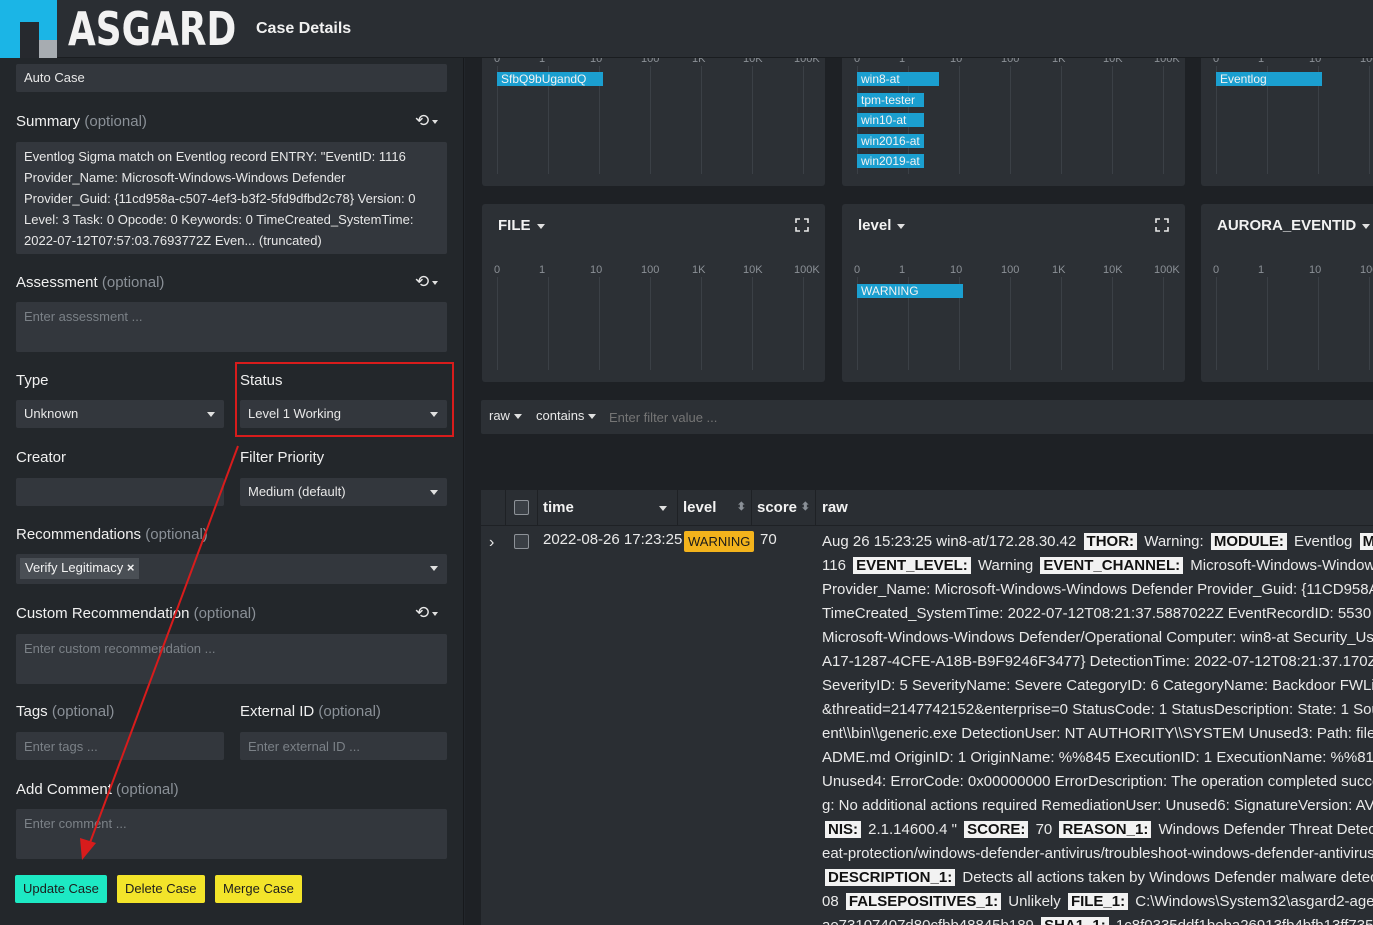 The image size is (1373, 925). Describe the element at coordinates (258, 889) in the screenshot. I see `merge-case-button: Merge Case` at that location.